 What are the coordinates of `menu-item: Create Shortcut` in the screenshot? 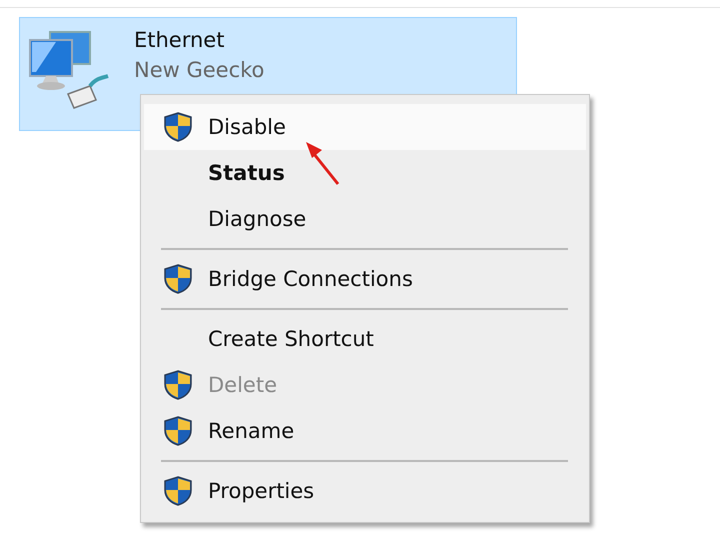 It's located at (365, 339).